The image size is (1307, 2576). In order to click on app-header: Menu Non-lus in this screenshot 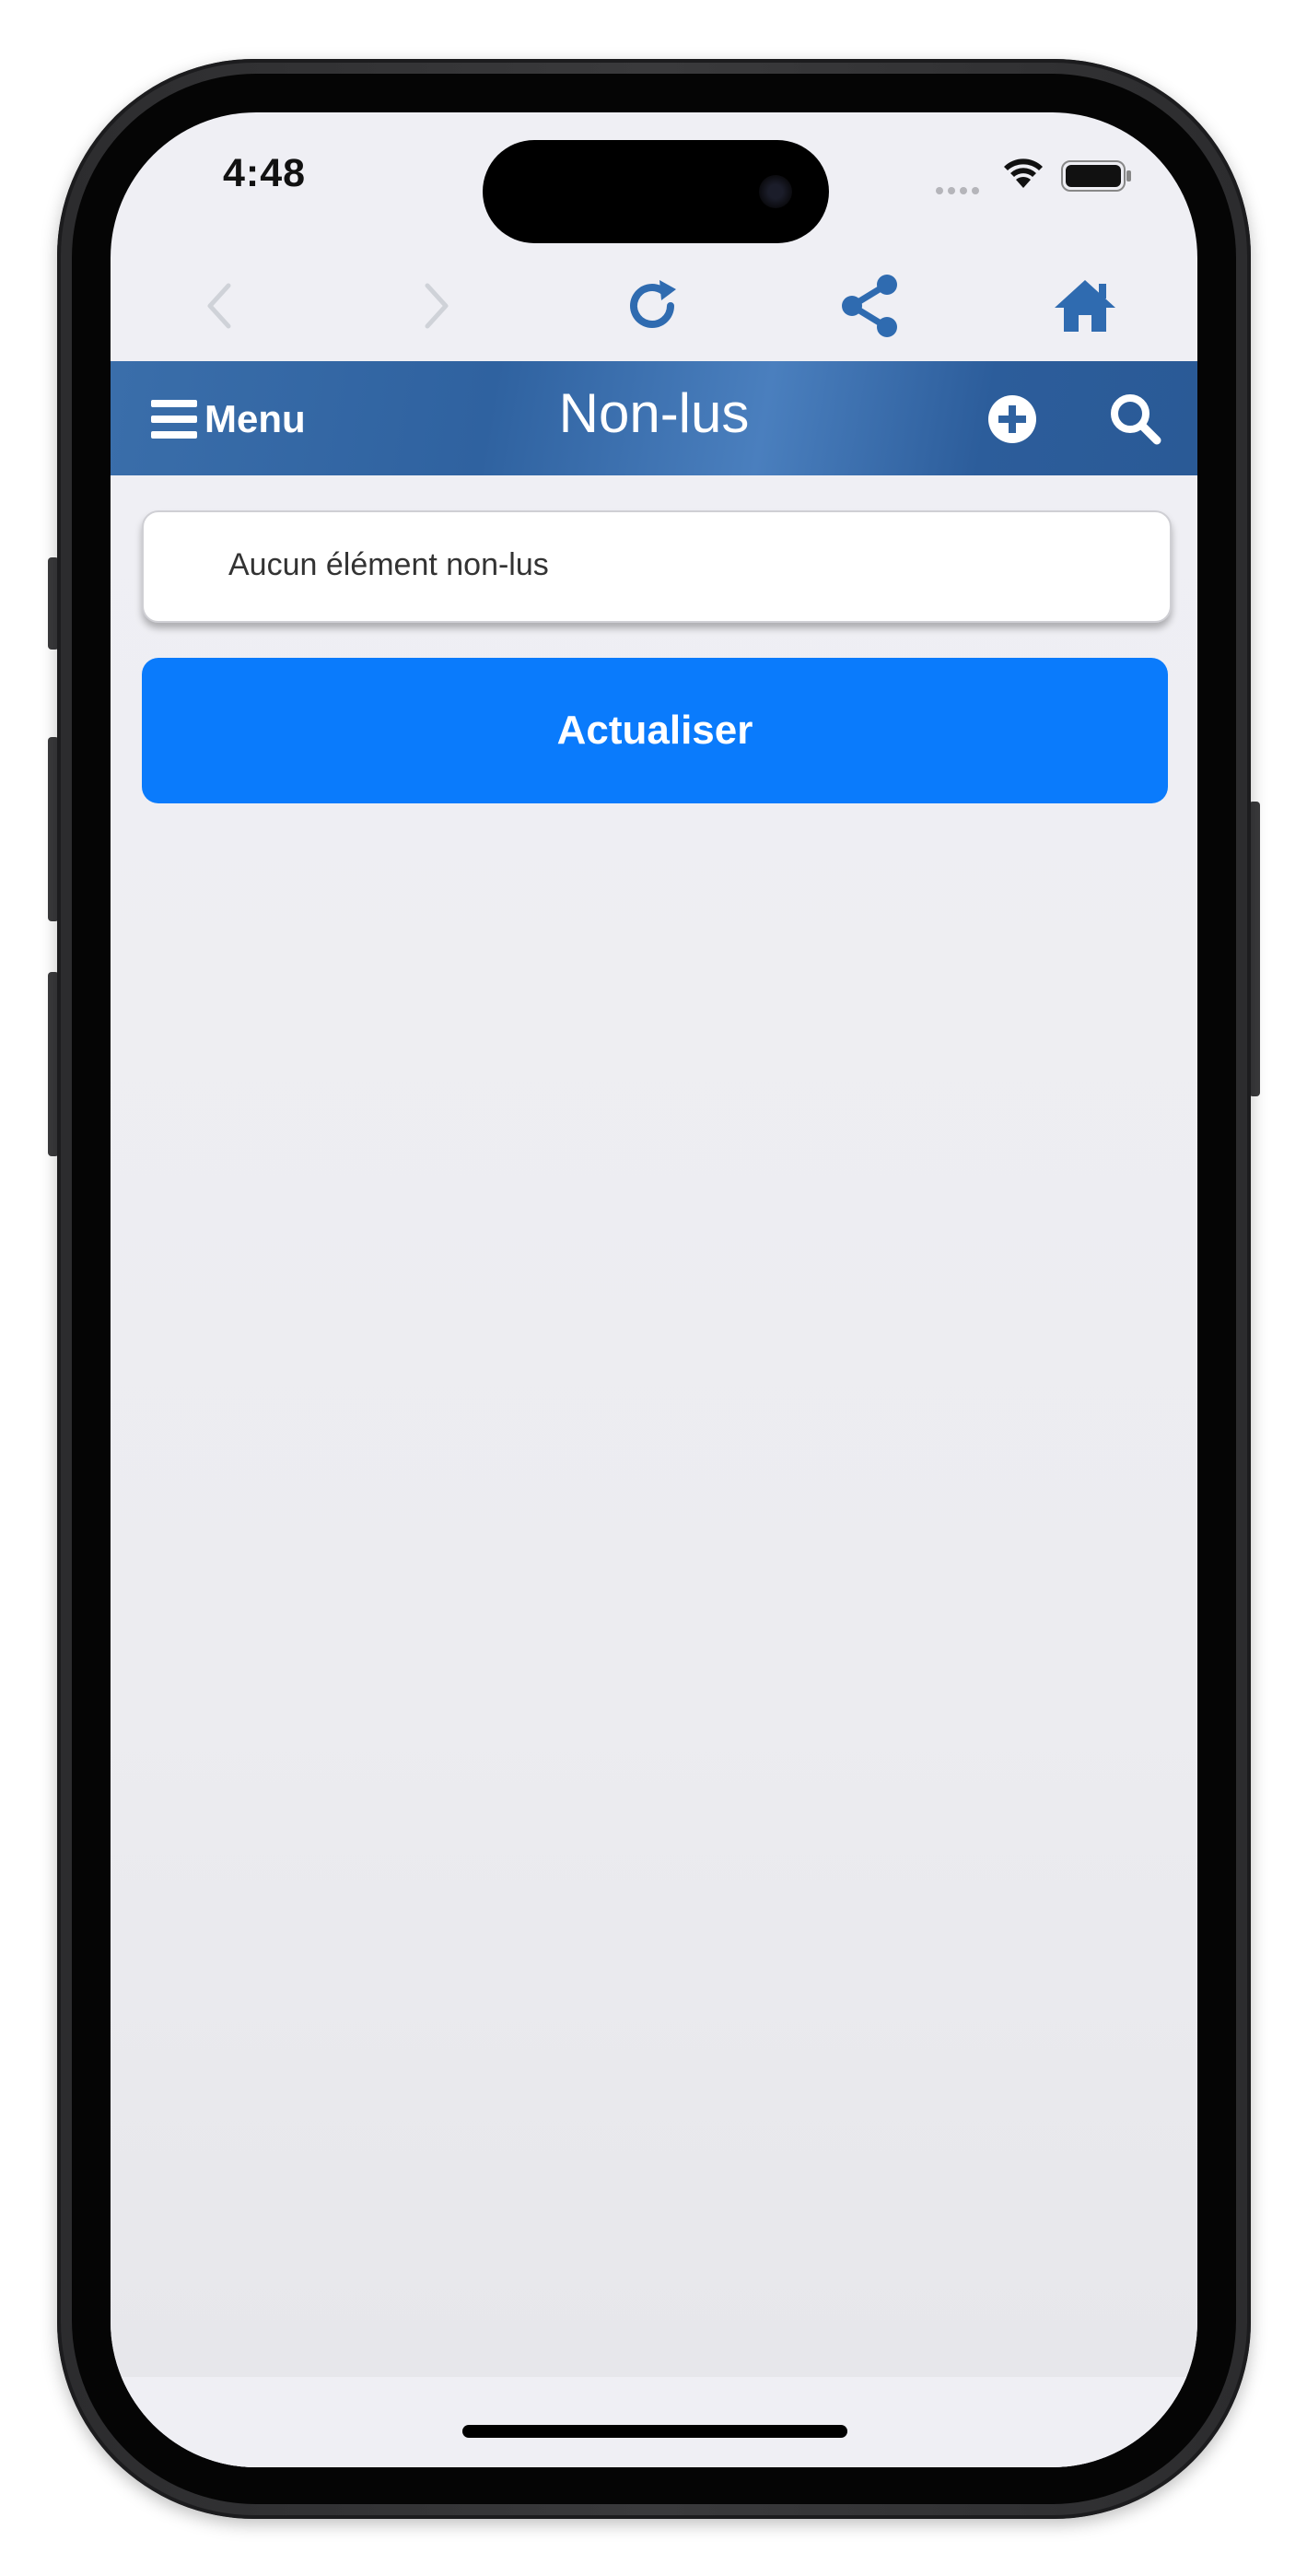, I will do `click(654, 418)`.